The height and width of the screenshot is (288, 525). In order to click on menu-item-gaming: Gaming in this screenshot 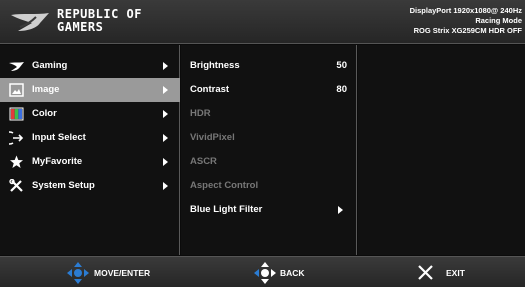, I will do `click(90, 66)`.